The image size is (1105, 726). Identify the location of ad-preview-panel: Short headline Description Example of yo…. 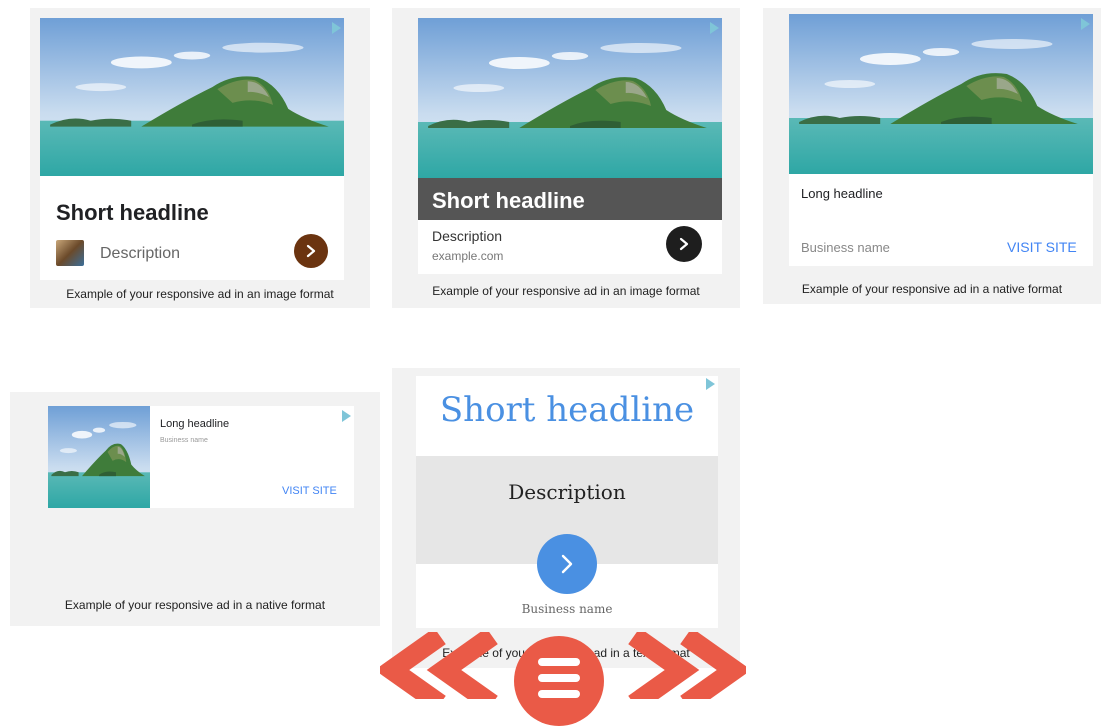
(200, 158).